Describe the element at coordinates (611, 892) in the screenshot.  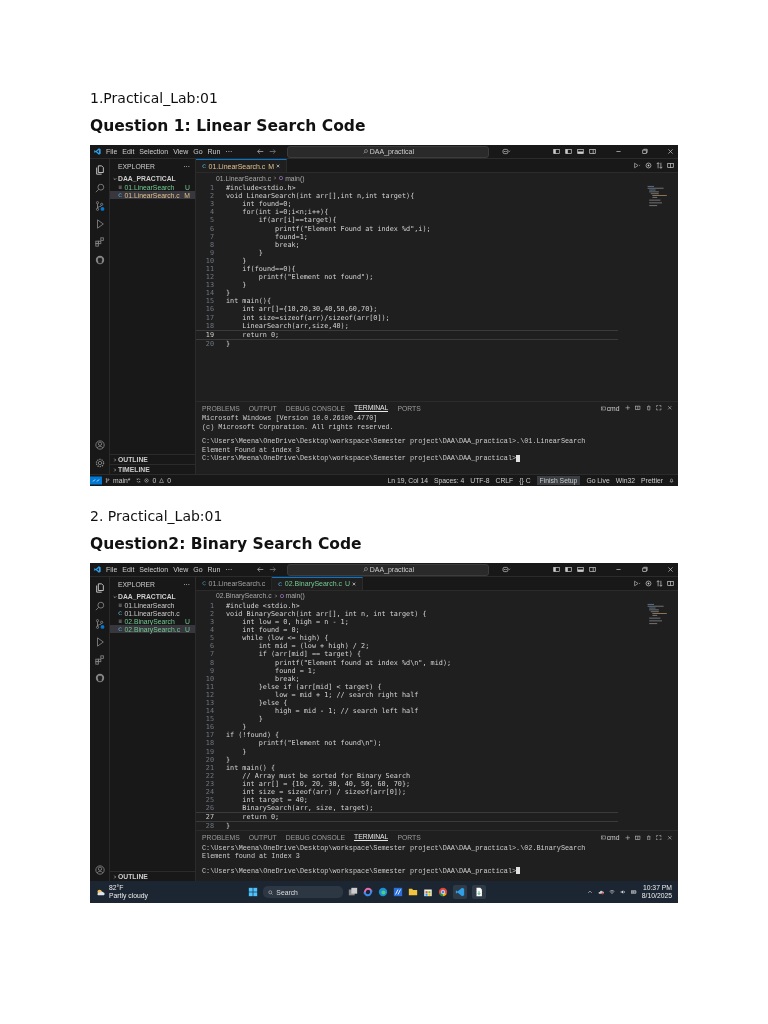
I see `wifi-icon` at that location.